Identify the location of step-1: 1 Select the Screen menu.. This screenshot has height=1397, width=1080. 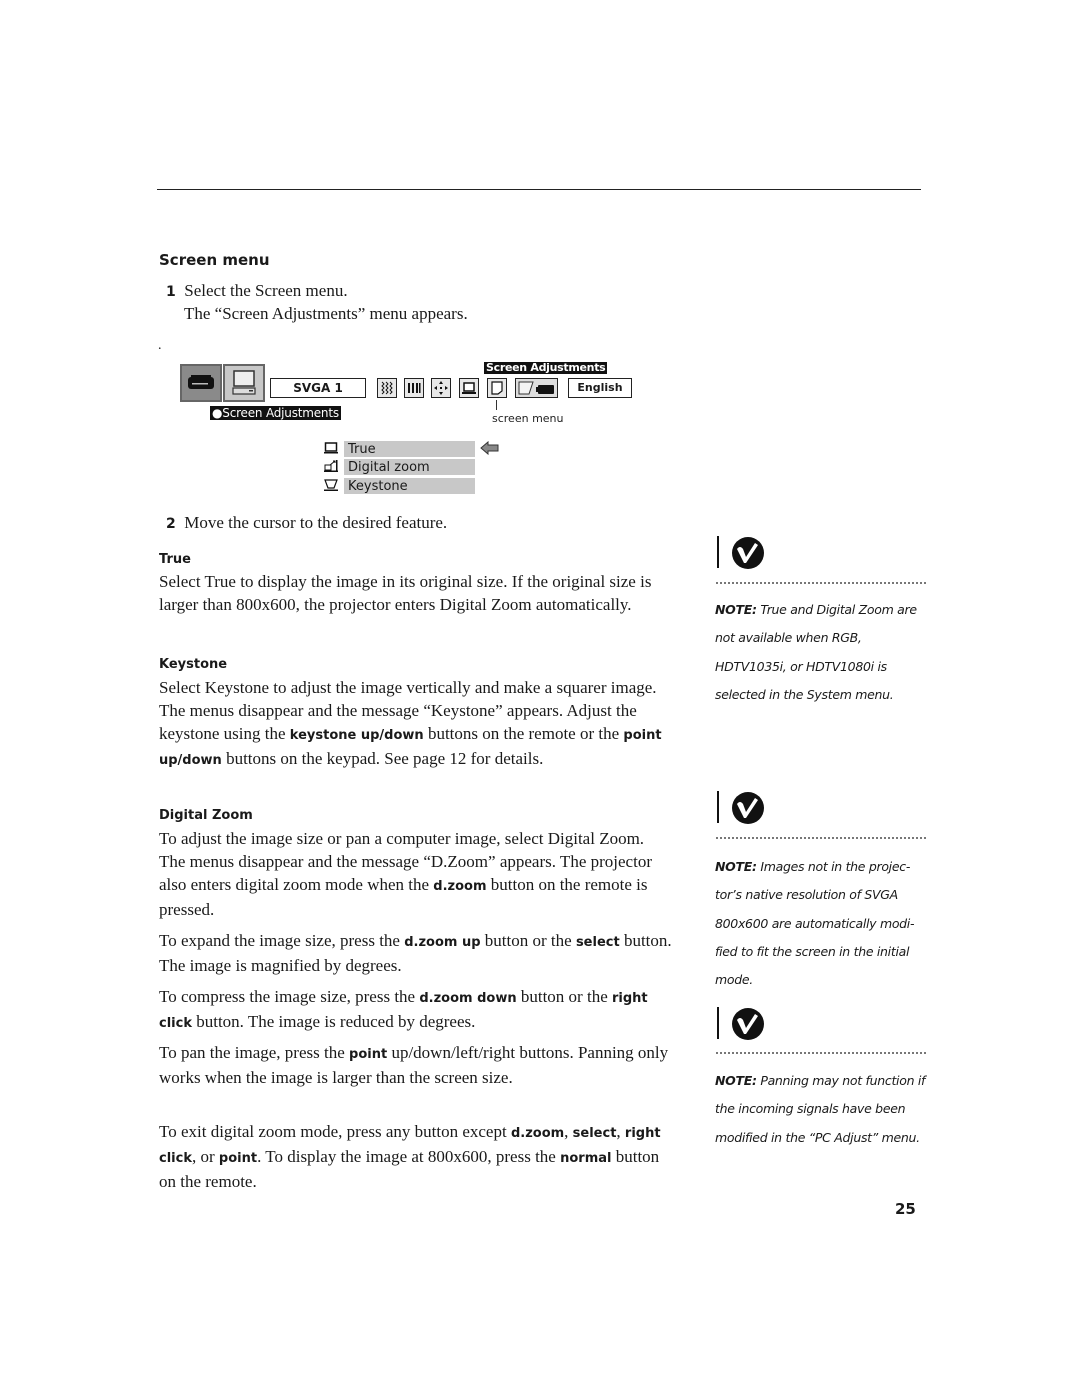
(257, 291).